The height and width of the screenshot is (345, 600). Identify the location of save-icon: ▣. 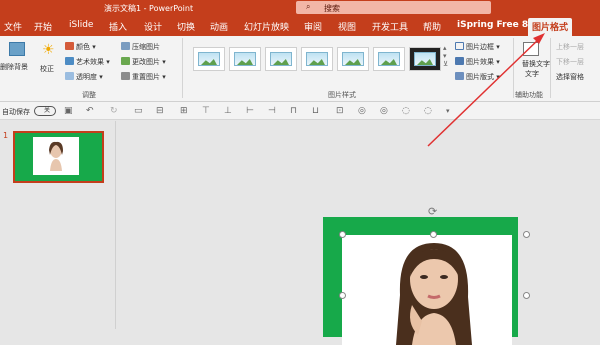
(68, 111).